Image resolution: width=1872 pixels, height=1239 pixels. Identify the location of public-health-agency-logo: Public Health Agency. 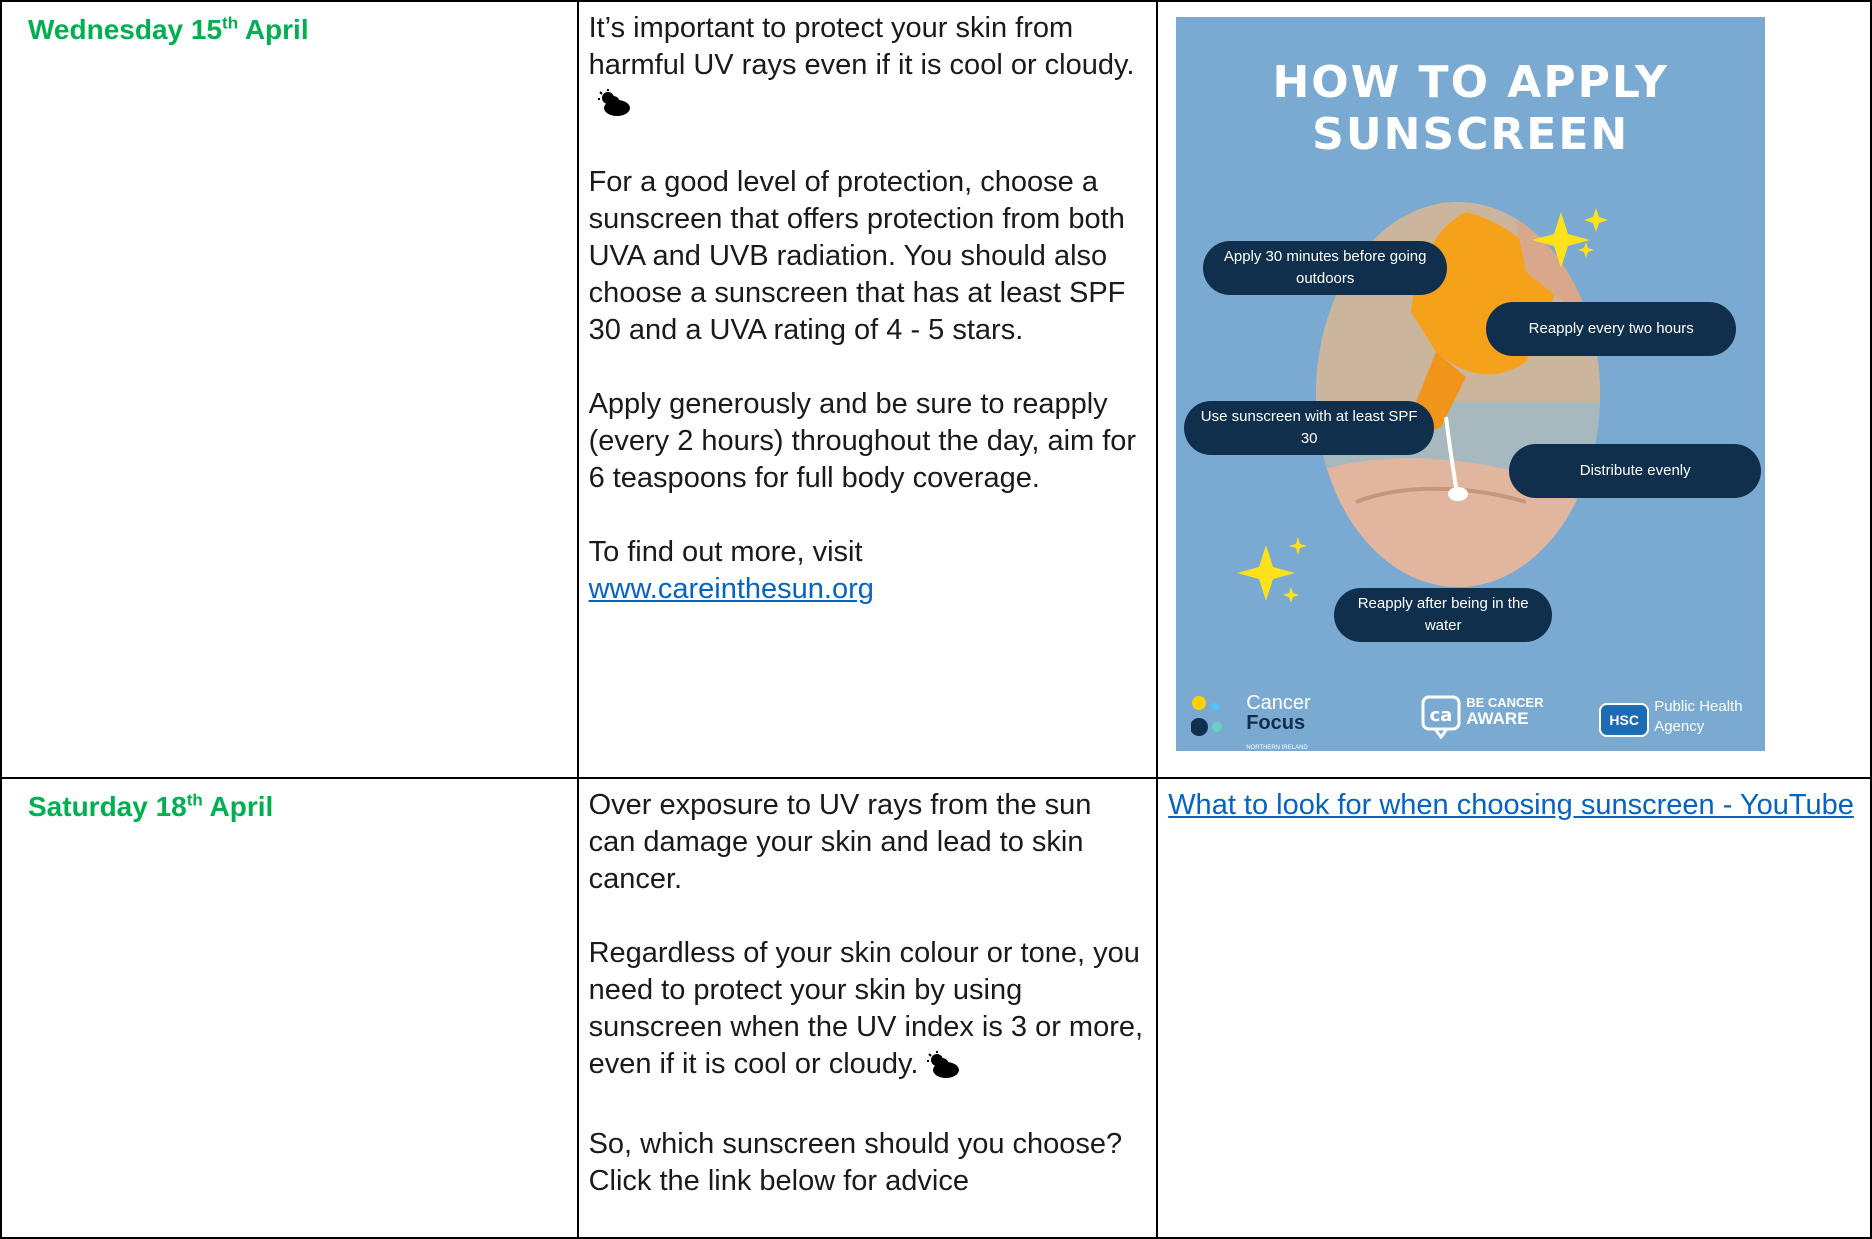
(1698, 716).